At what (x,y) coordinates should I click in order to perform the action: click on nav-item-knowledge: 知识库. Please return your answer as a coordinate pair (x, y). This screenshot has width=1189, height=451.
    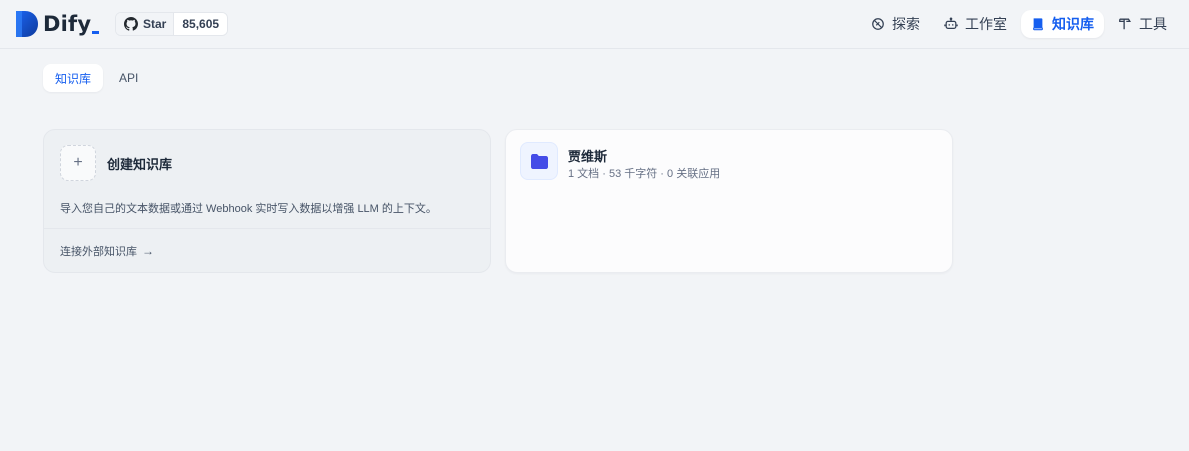
    Looking at the image, I should click on (1062, 24).